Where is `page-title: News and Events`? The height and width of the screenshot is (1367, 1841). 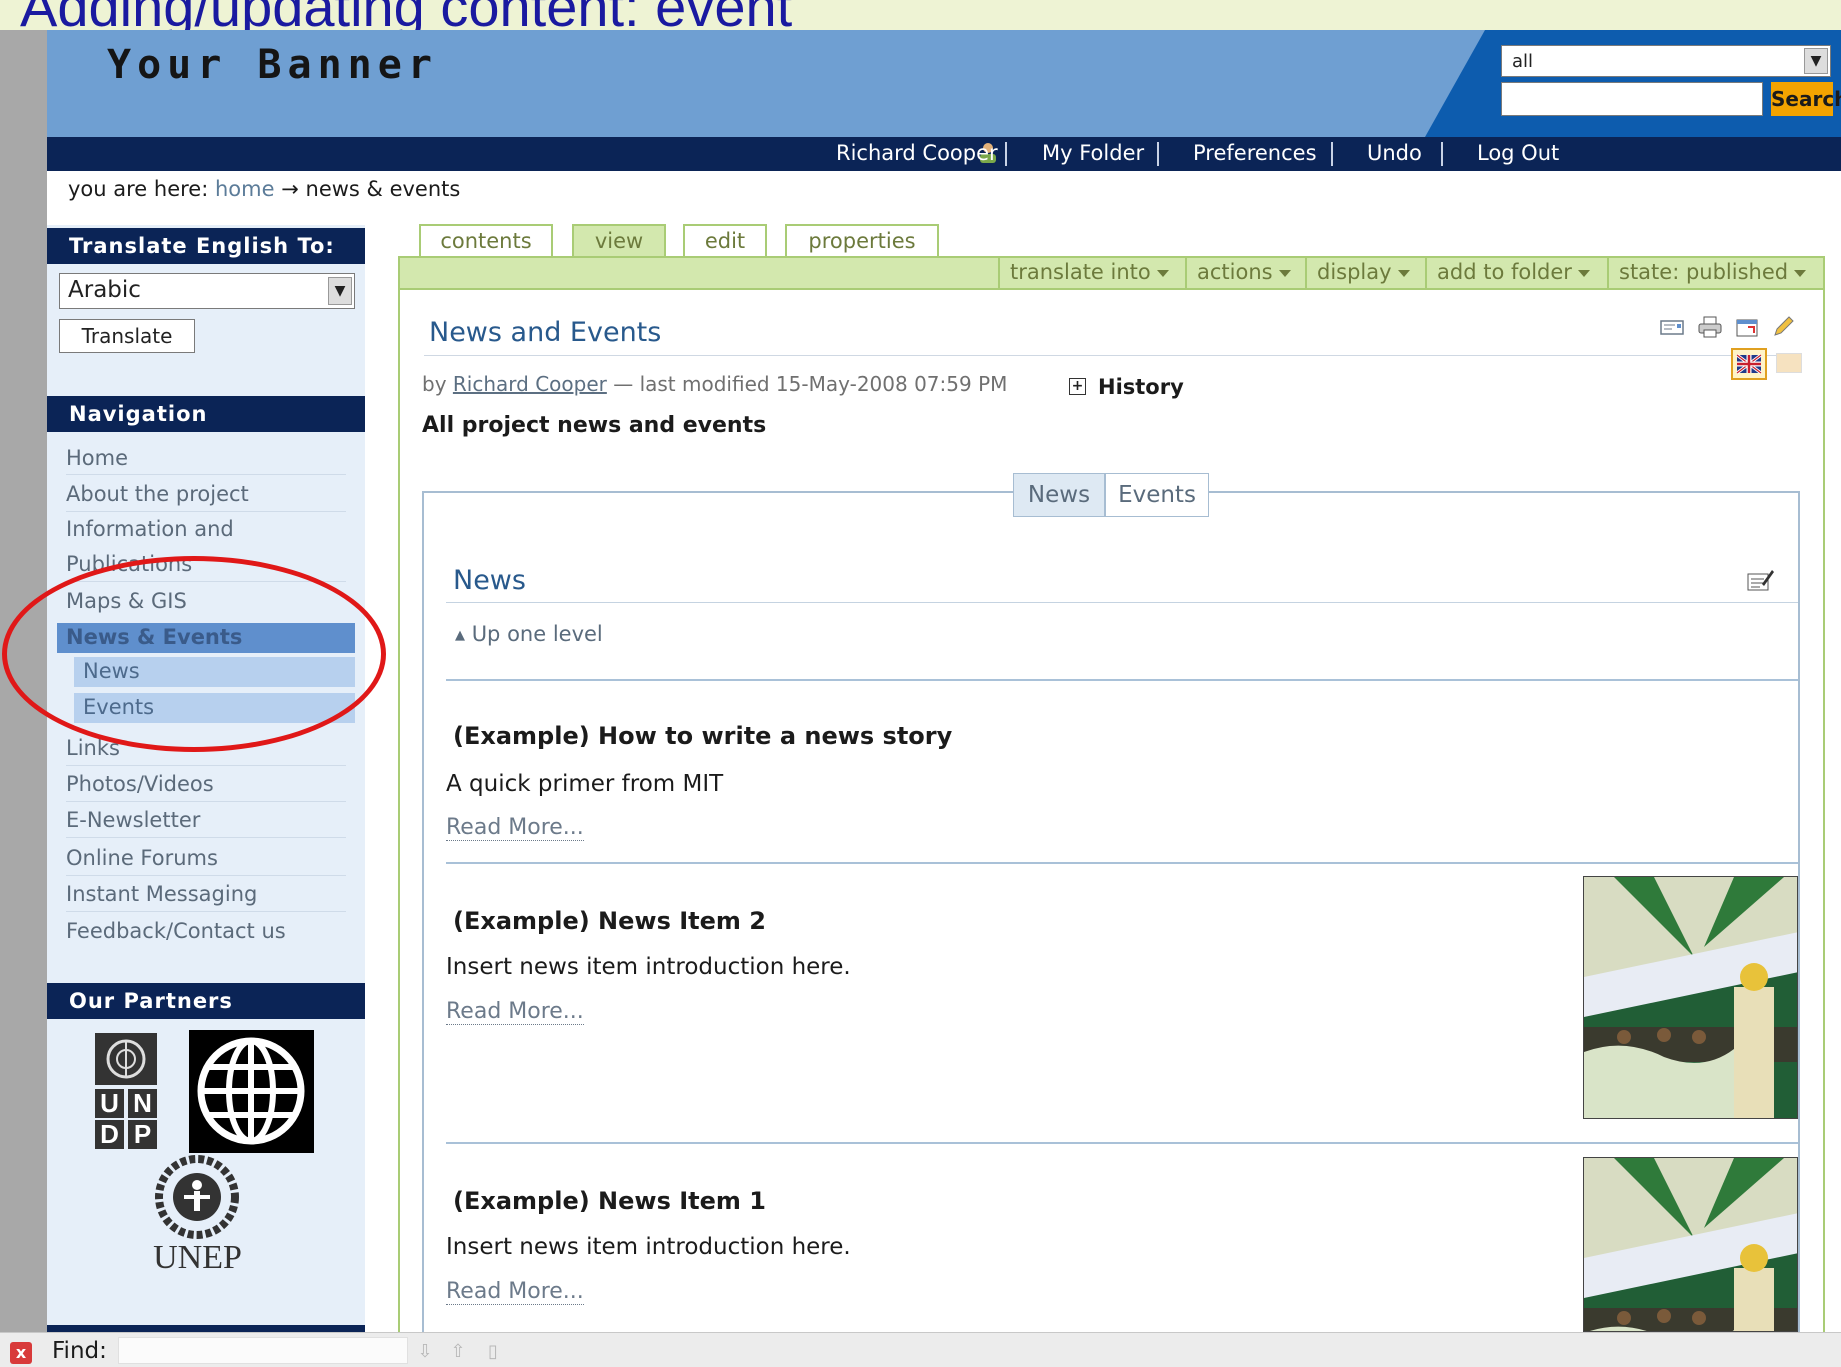
page-title: News and Events is located at coordinates (545, 332).